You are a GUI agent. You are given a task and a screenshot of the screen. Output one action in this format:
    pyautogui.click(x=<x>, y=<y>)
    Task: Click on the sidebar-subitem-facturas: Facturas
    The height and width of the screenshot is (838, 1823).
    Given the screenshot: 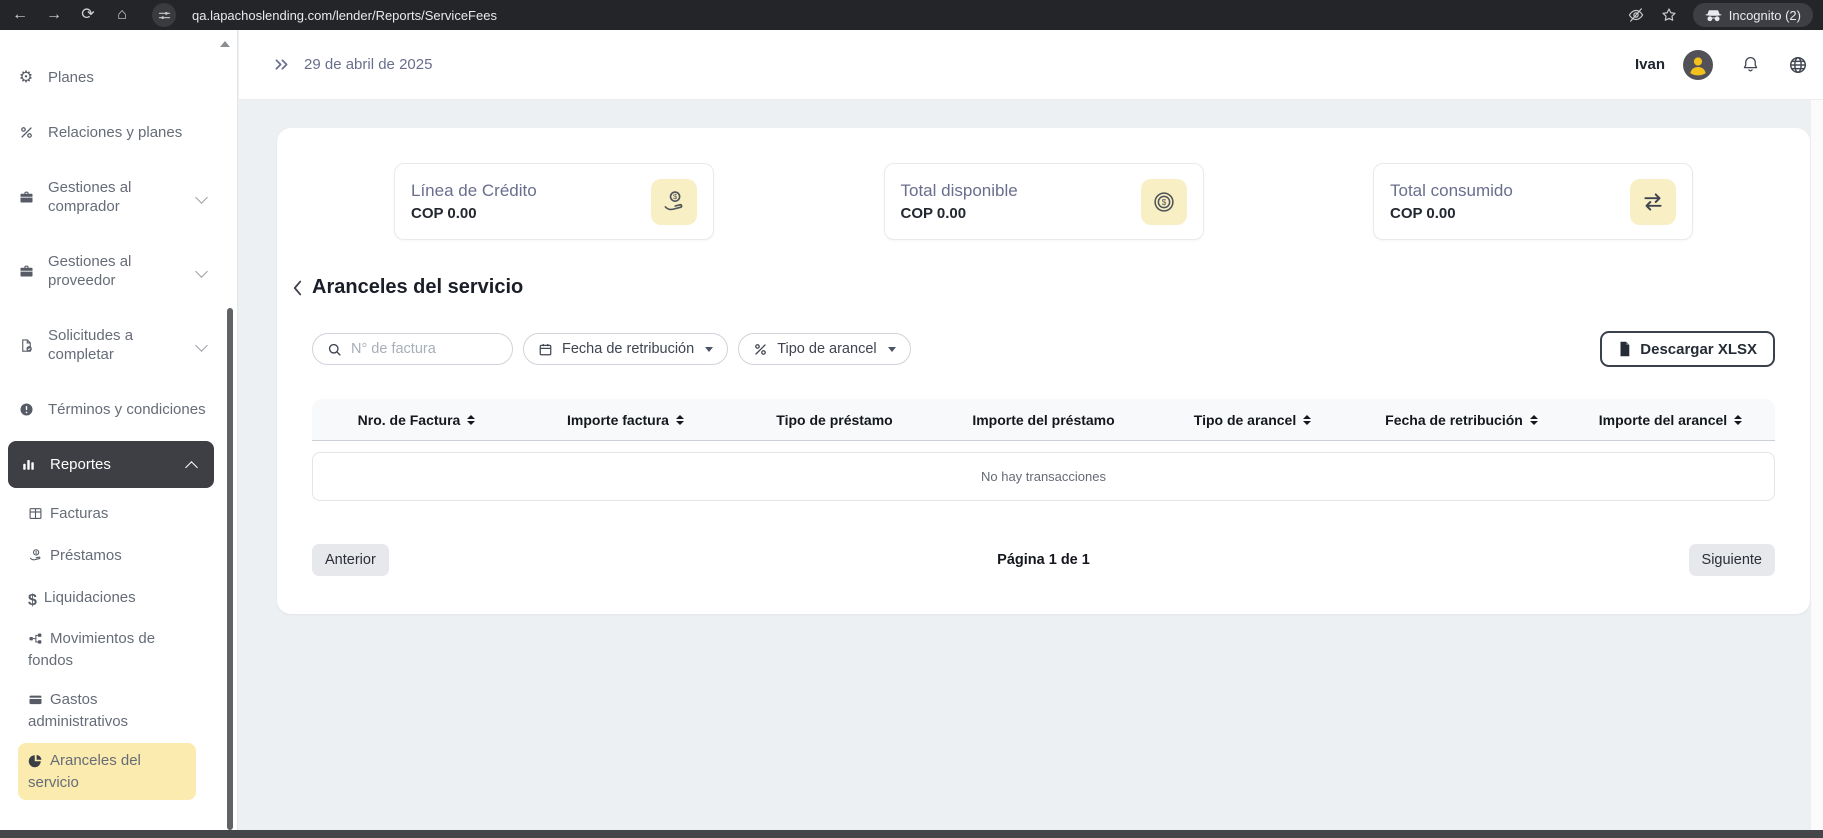 What is the action you would take?
    pyautogui.click(x=107, y=515)
    